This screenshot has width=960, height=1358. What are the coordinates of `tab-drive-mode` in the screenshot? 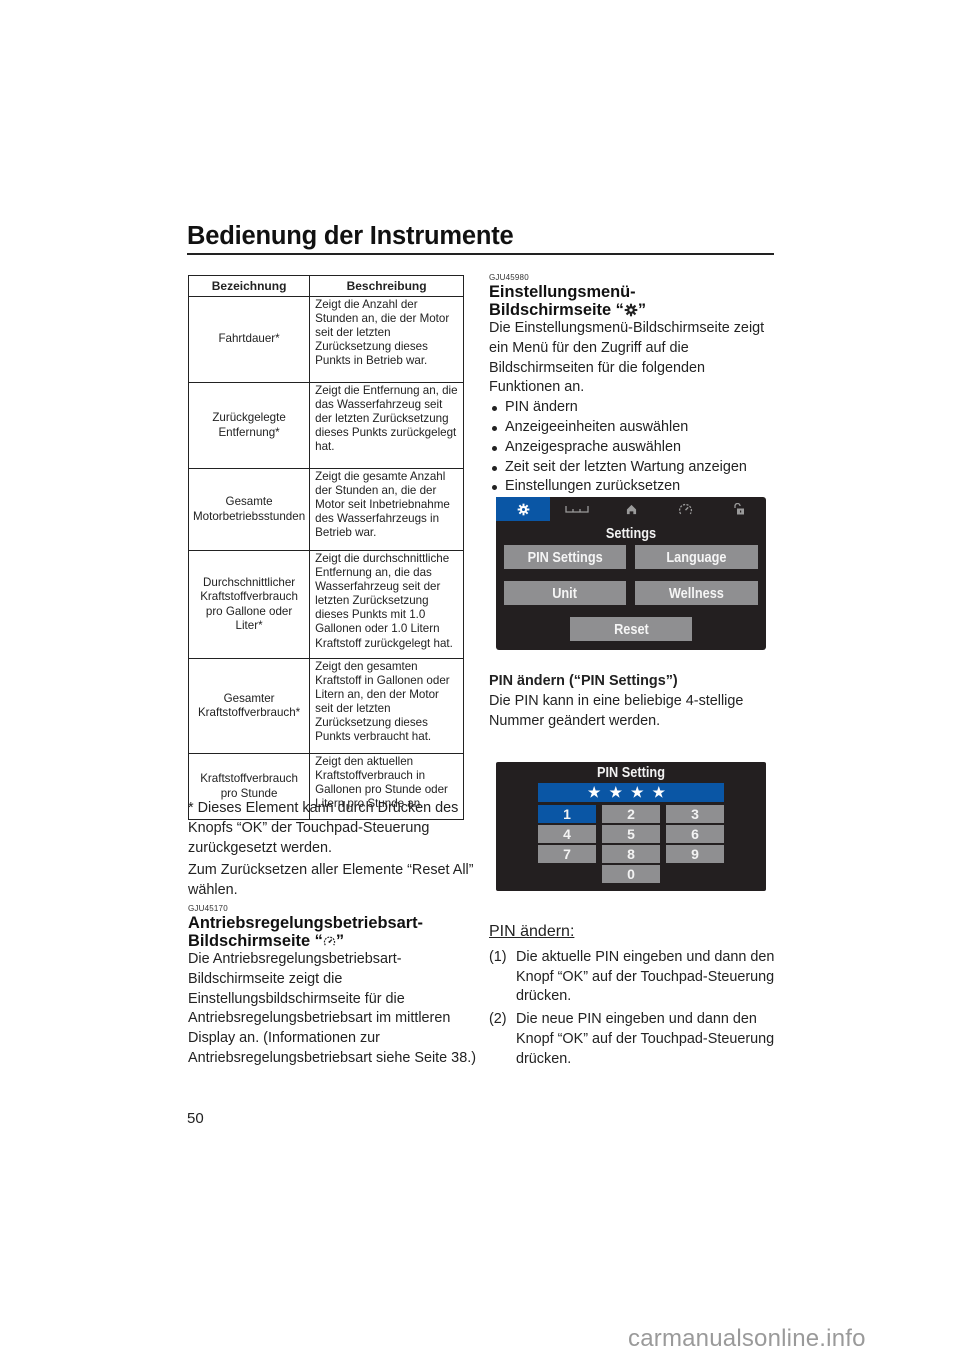 It's located at (685, 509).